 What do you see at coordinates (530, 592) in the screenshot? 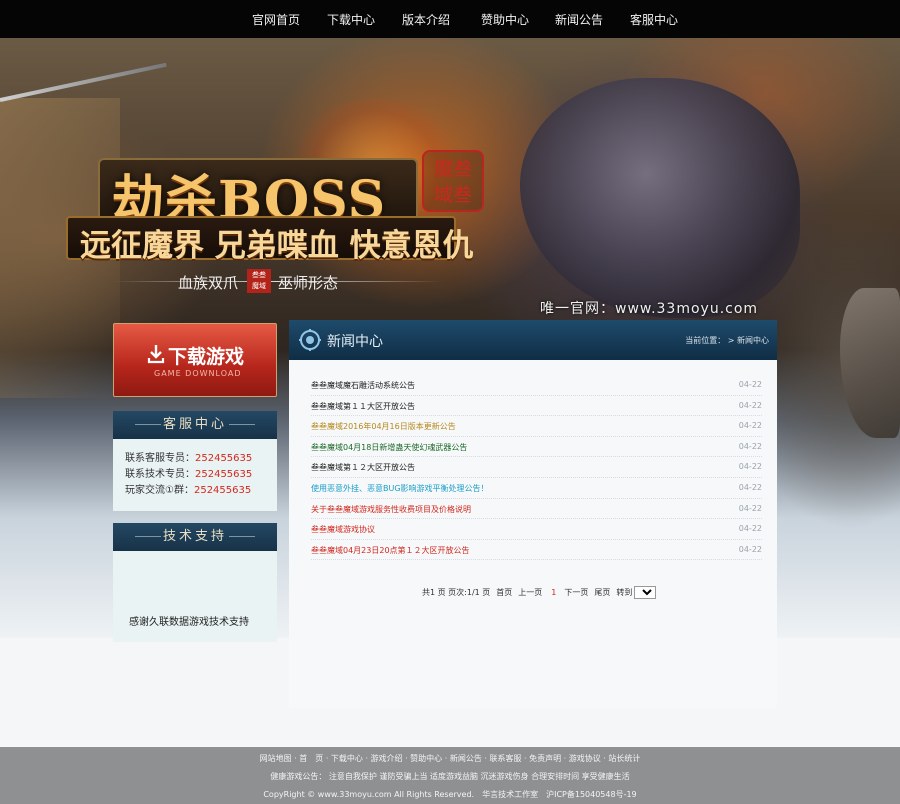
I see `pager-prev: 上一页` at bounding box center [530, 592].